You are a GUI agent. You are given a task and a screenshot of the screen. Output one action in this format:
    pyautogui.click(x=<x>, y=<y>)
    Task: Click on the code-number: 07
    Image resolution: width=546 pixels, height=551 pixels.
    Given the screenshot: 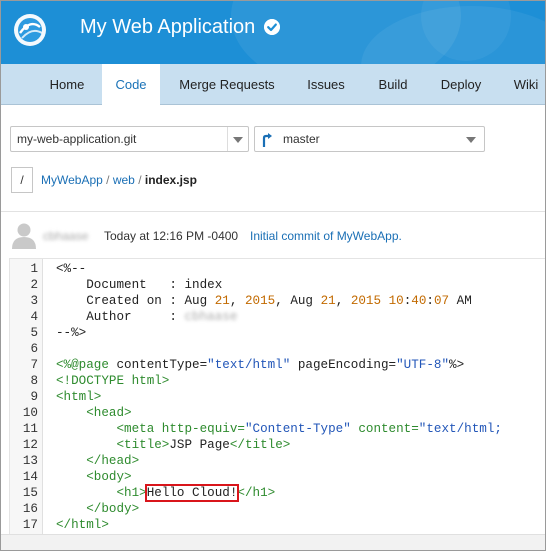 What is the action you would take?
    pyautogui.click(x=441, y=301)
    